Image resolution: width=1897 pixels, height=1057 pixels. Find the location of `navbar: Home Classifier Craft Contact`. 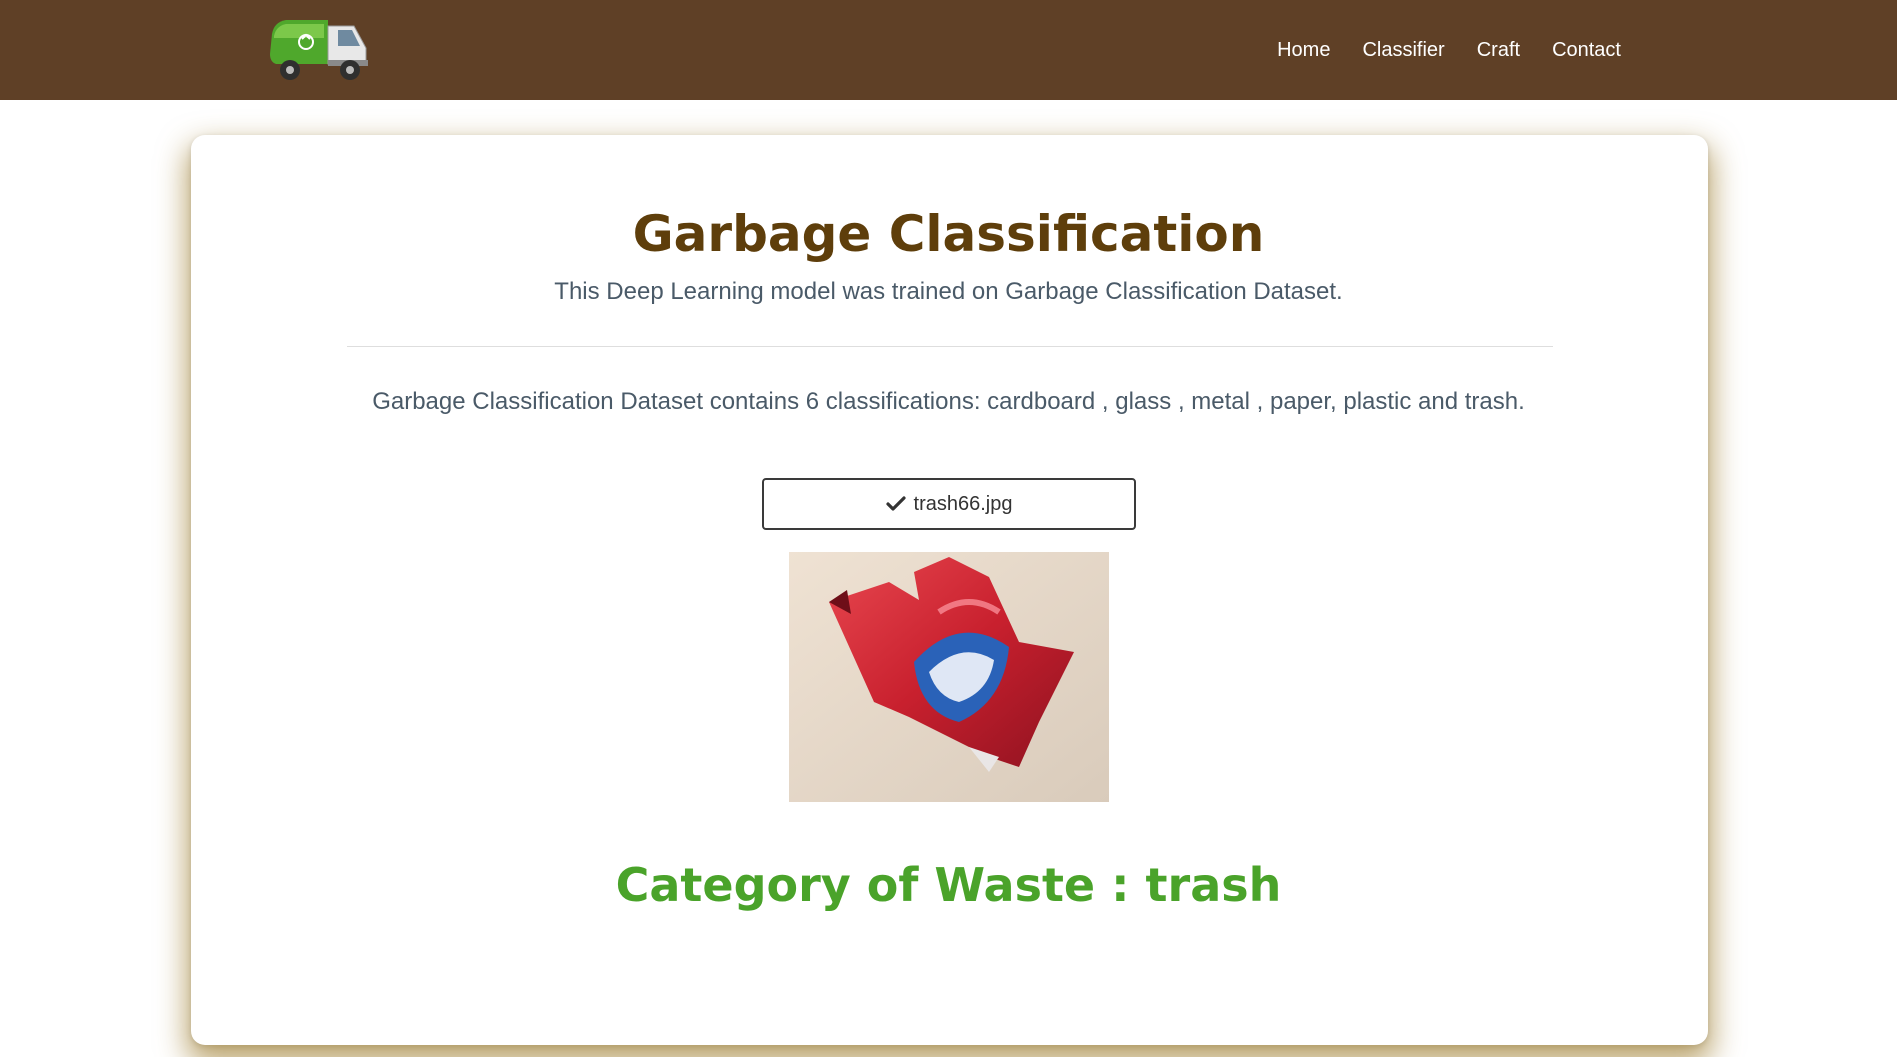

navbar: Home Classifier Craft Contact is located at coordinates (948, 50).